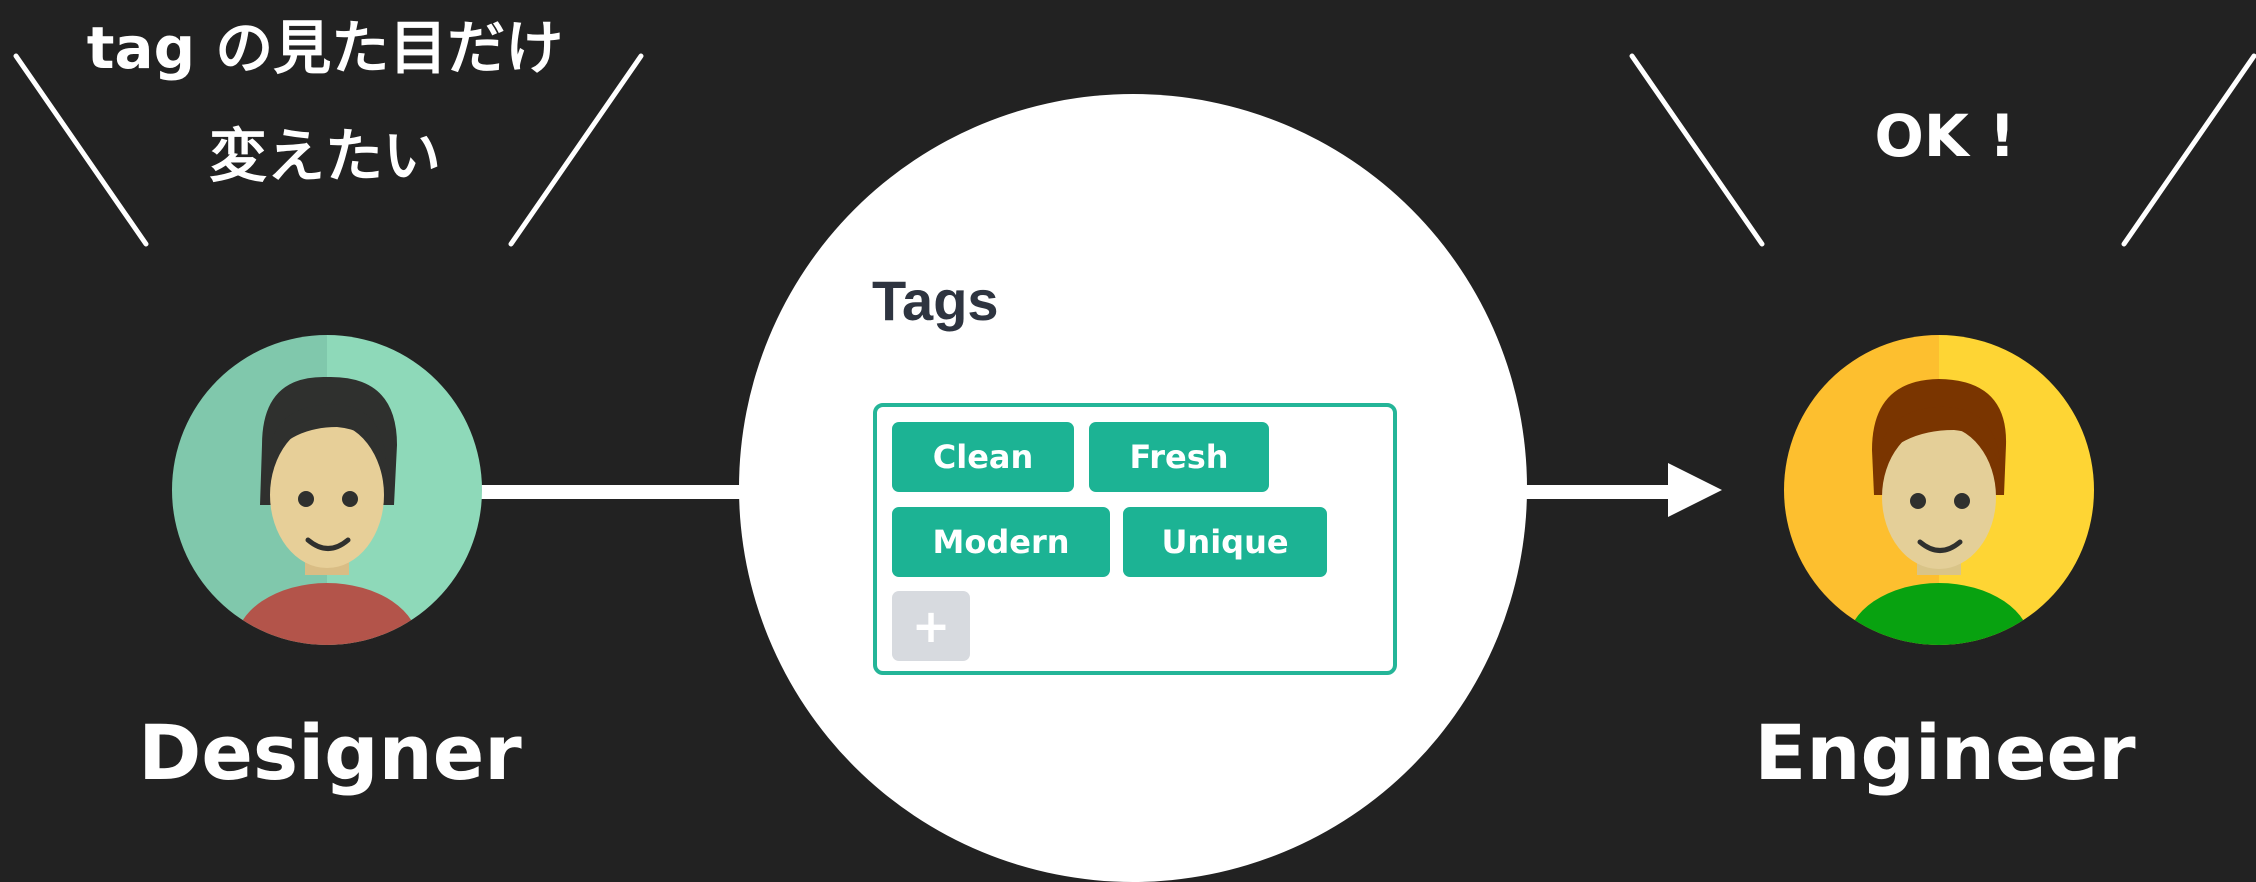 This screenshot has height=882, width=2256. What do you see at coordinates (1001, 542) in the screenshot?
I see `tag-chip-modern: Modern` at bounding box center [1001, 542].